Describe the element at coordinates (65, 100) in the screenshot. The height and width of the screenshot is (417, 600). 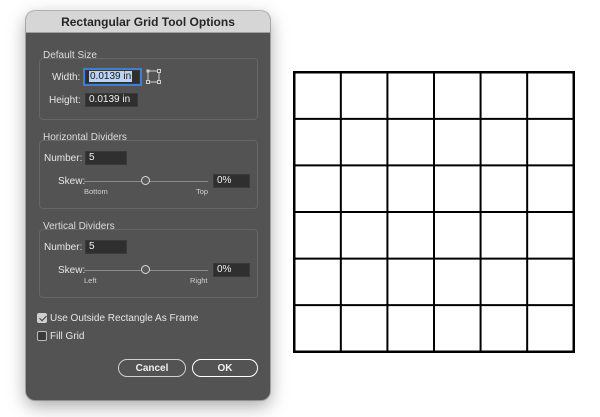
I see `height-label: Height:` at that location.